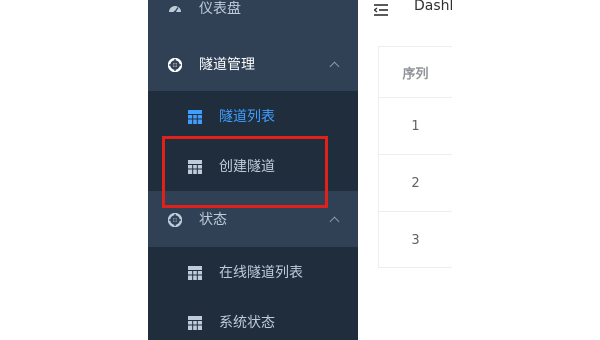 The height and width of the screenshot is (340, 600). I want to click on sidebar-item-label: 仪表盘, so click(220, 9).